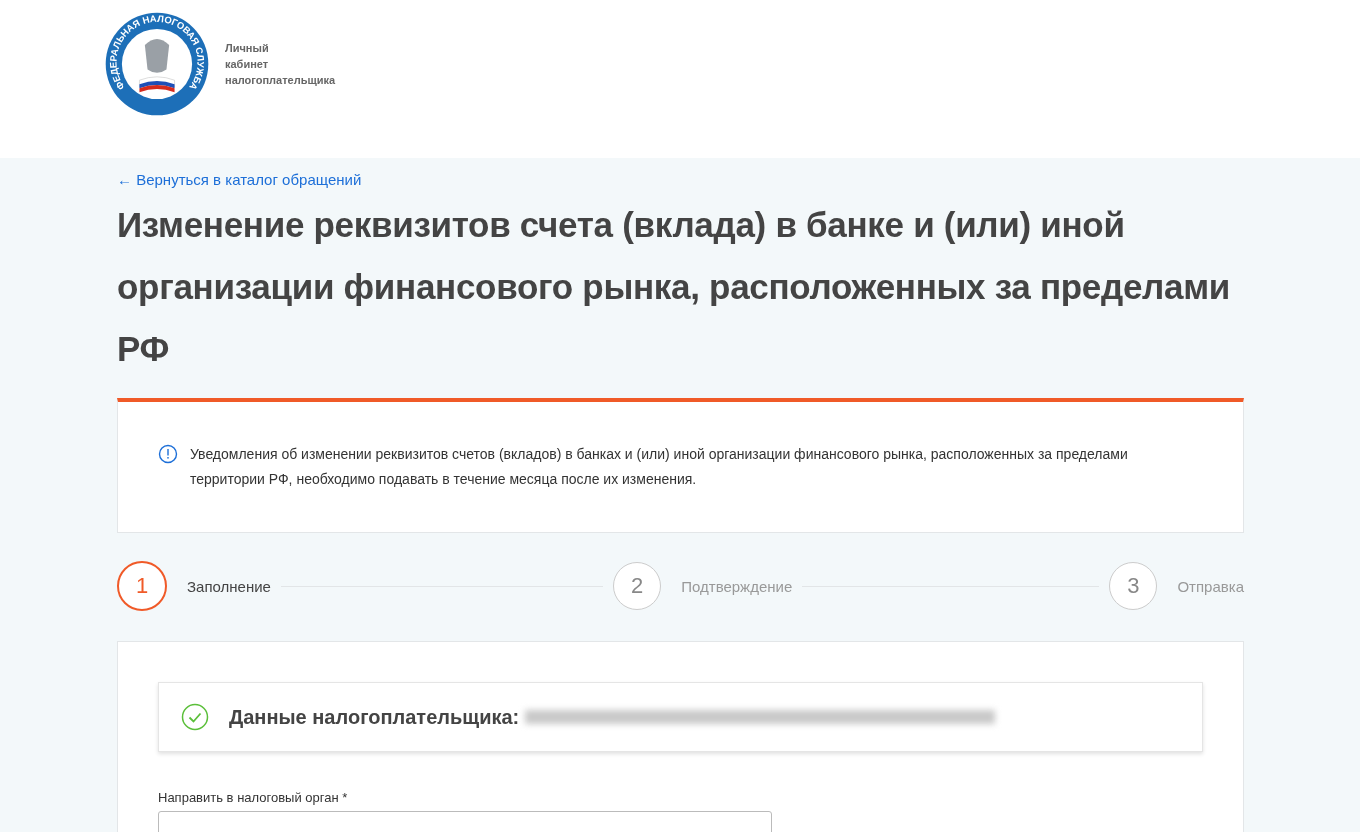  Describe the element at coordinates (247, 64) in the screenshot. I see `site-title: кабинет` at that location.